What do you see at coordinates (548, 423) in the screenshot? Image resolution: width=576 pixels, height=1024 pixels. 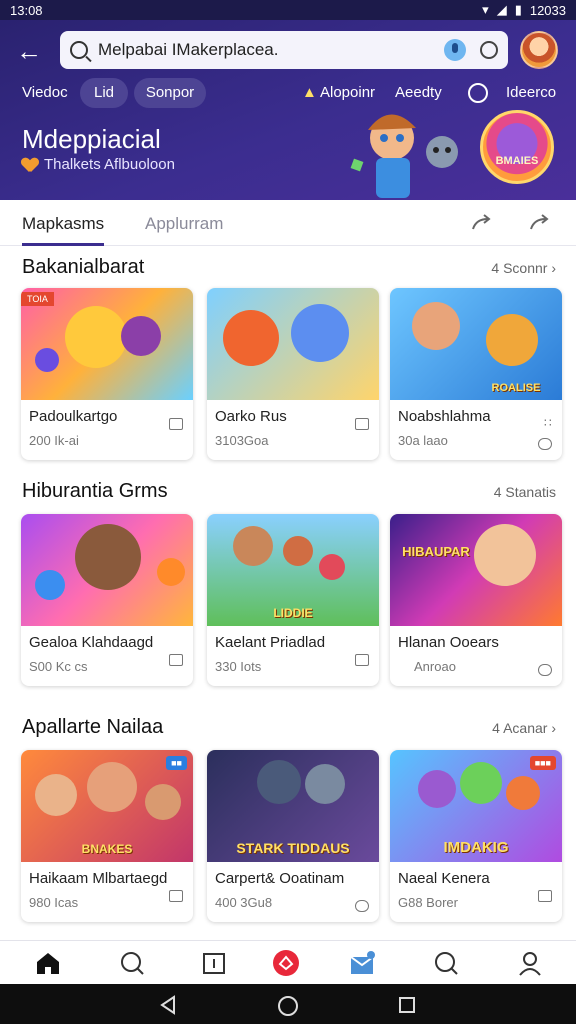 I see `dots-icon: ∷` at bounding box center [548, 423].